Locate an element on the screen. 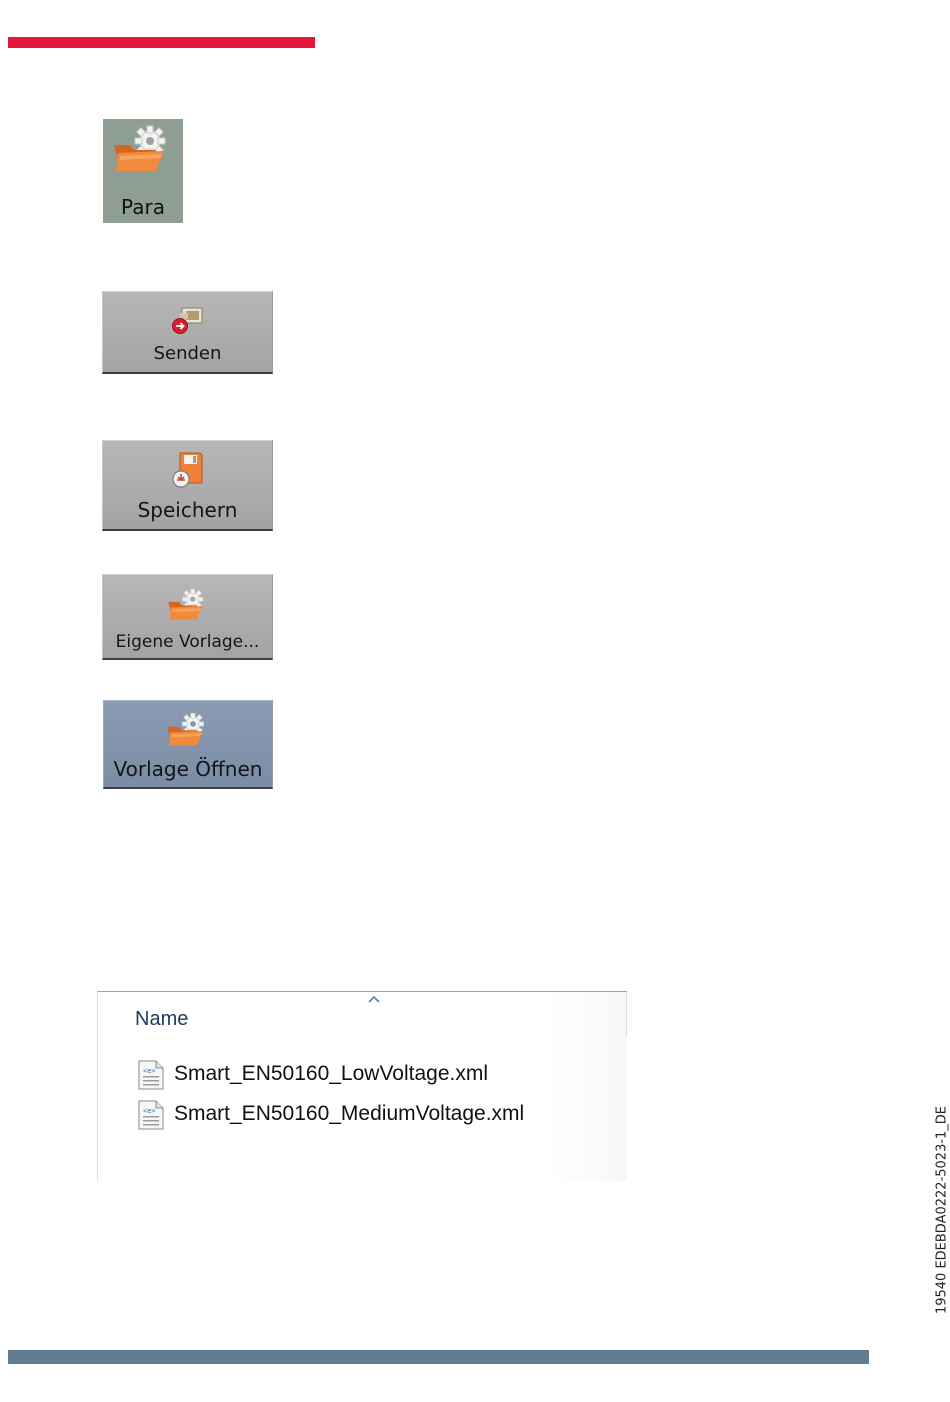 The height and width of the screenshot is (1402, 950). para-button-label: Para is located at coordinates (143, 207).